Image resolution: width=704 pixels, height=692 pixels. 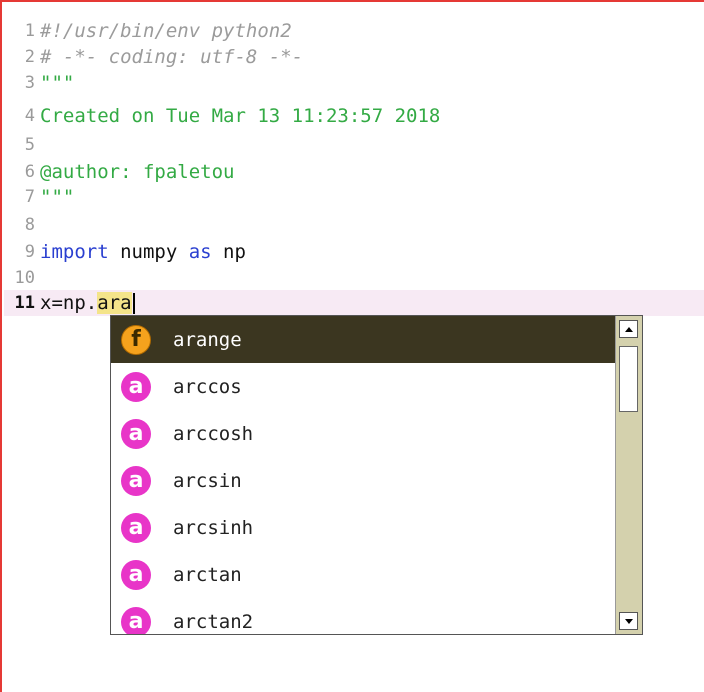 I want to click on docstring-author: @author: fpaletou, so click(x=137, y=172).